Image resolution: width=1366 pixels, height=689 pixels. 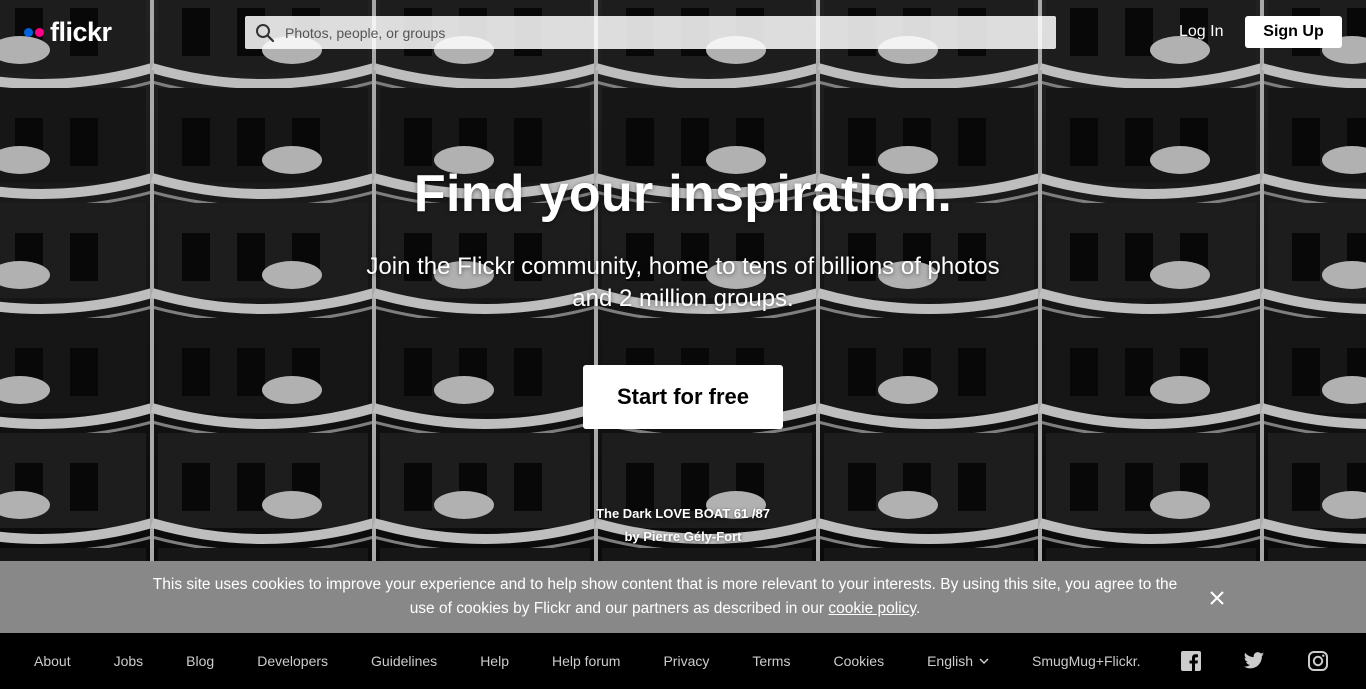 I want to click on logo-pink-dot-icon, so click(x=39, y=32).